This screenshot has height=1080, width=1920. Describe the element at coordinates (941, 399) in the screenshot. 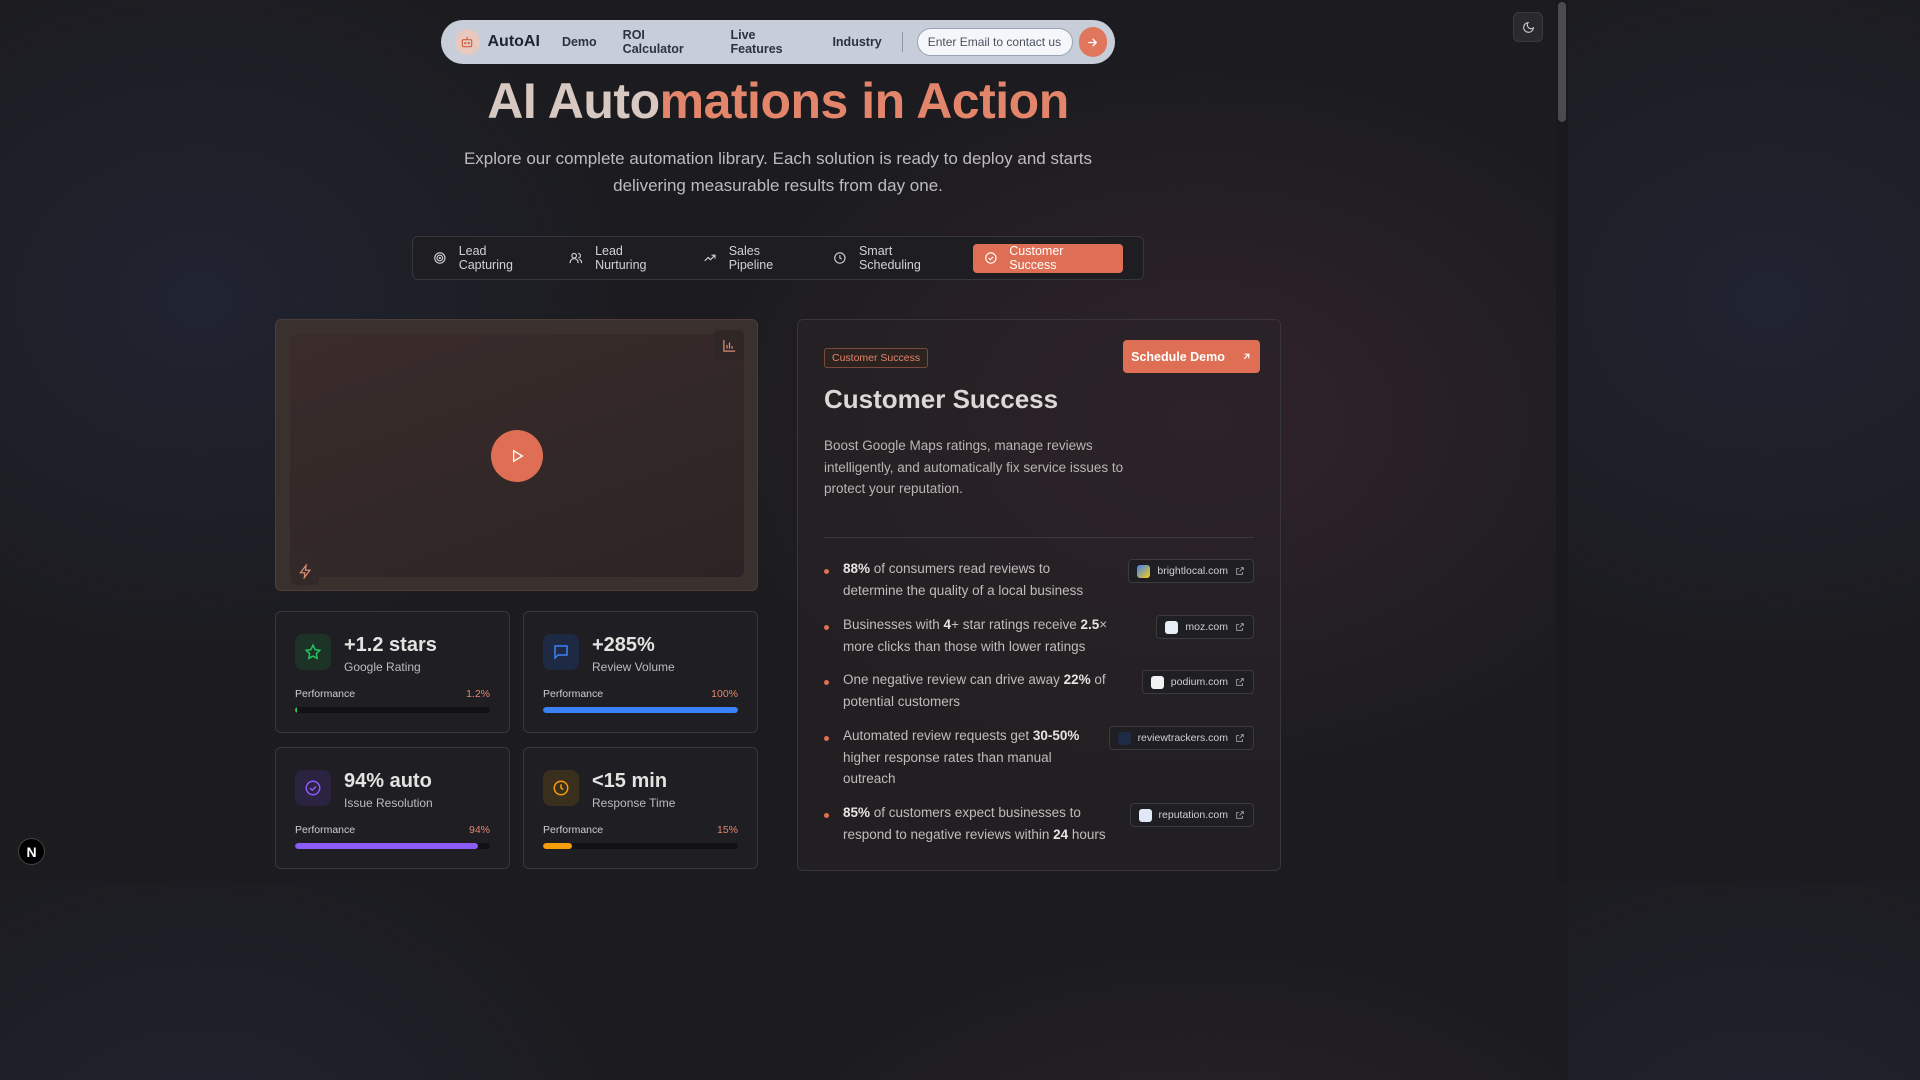

I see `panel-title: Customer Success` at that location.